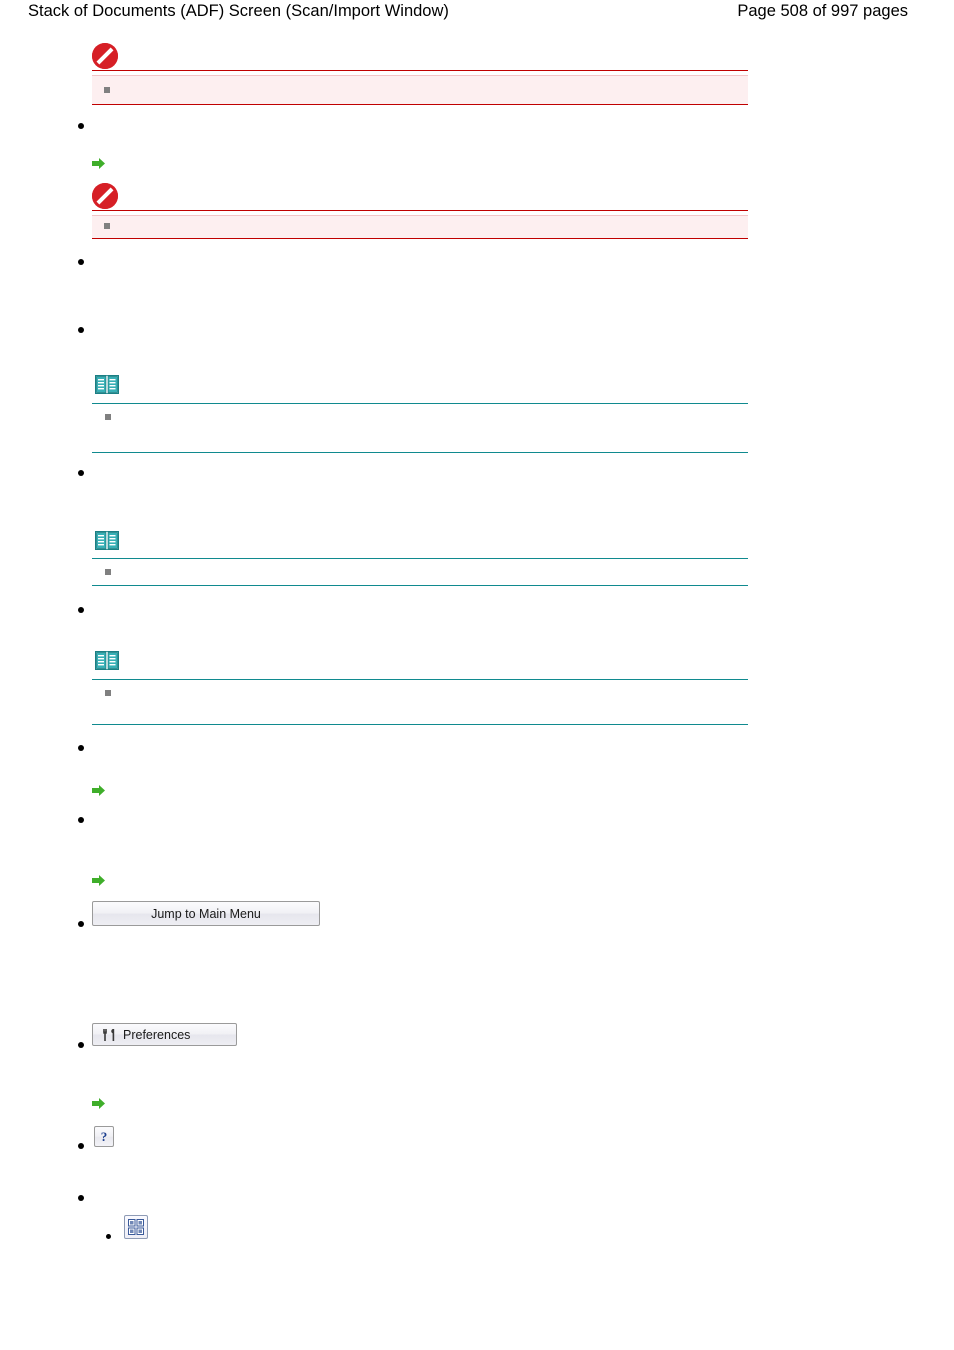 The height and width of the screenshot is (1350, 954). I want to click on preferences-label: Preferences, so click(157, 1034).